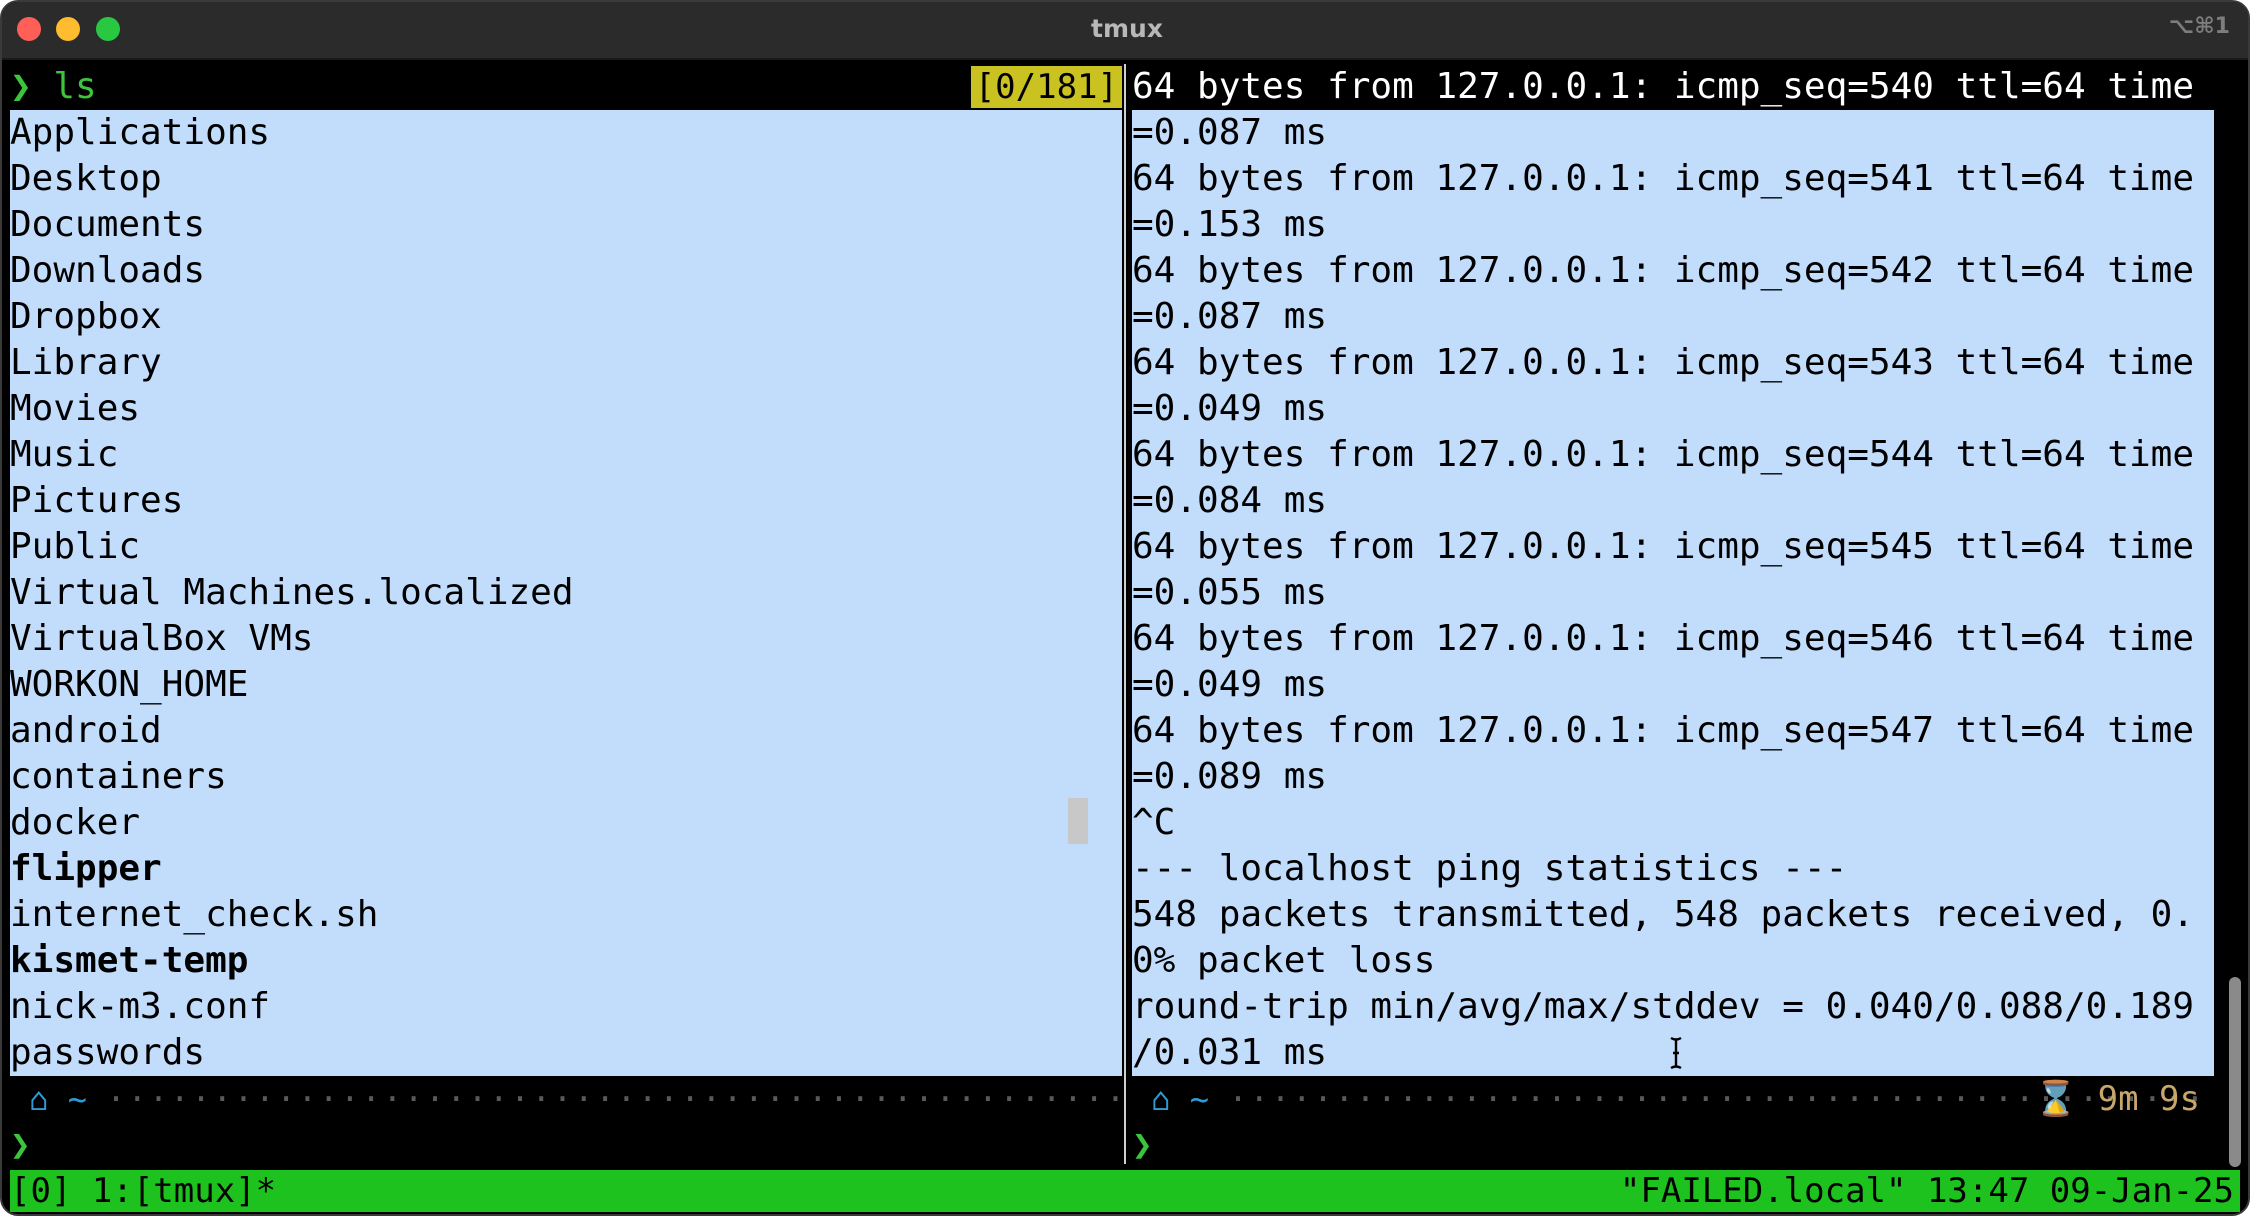 The width and height of the screenshot is (2250, 1216). What do you see at coordinates (2199, 26) in the screenshot?
I see `window-shortcut: ⌥⌘1` at bounding box center [2199, 26].